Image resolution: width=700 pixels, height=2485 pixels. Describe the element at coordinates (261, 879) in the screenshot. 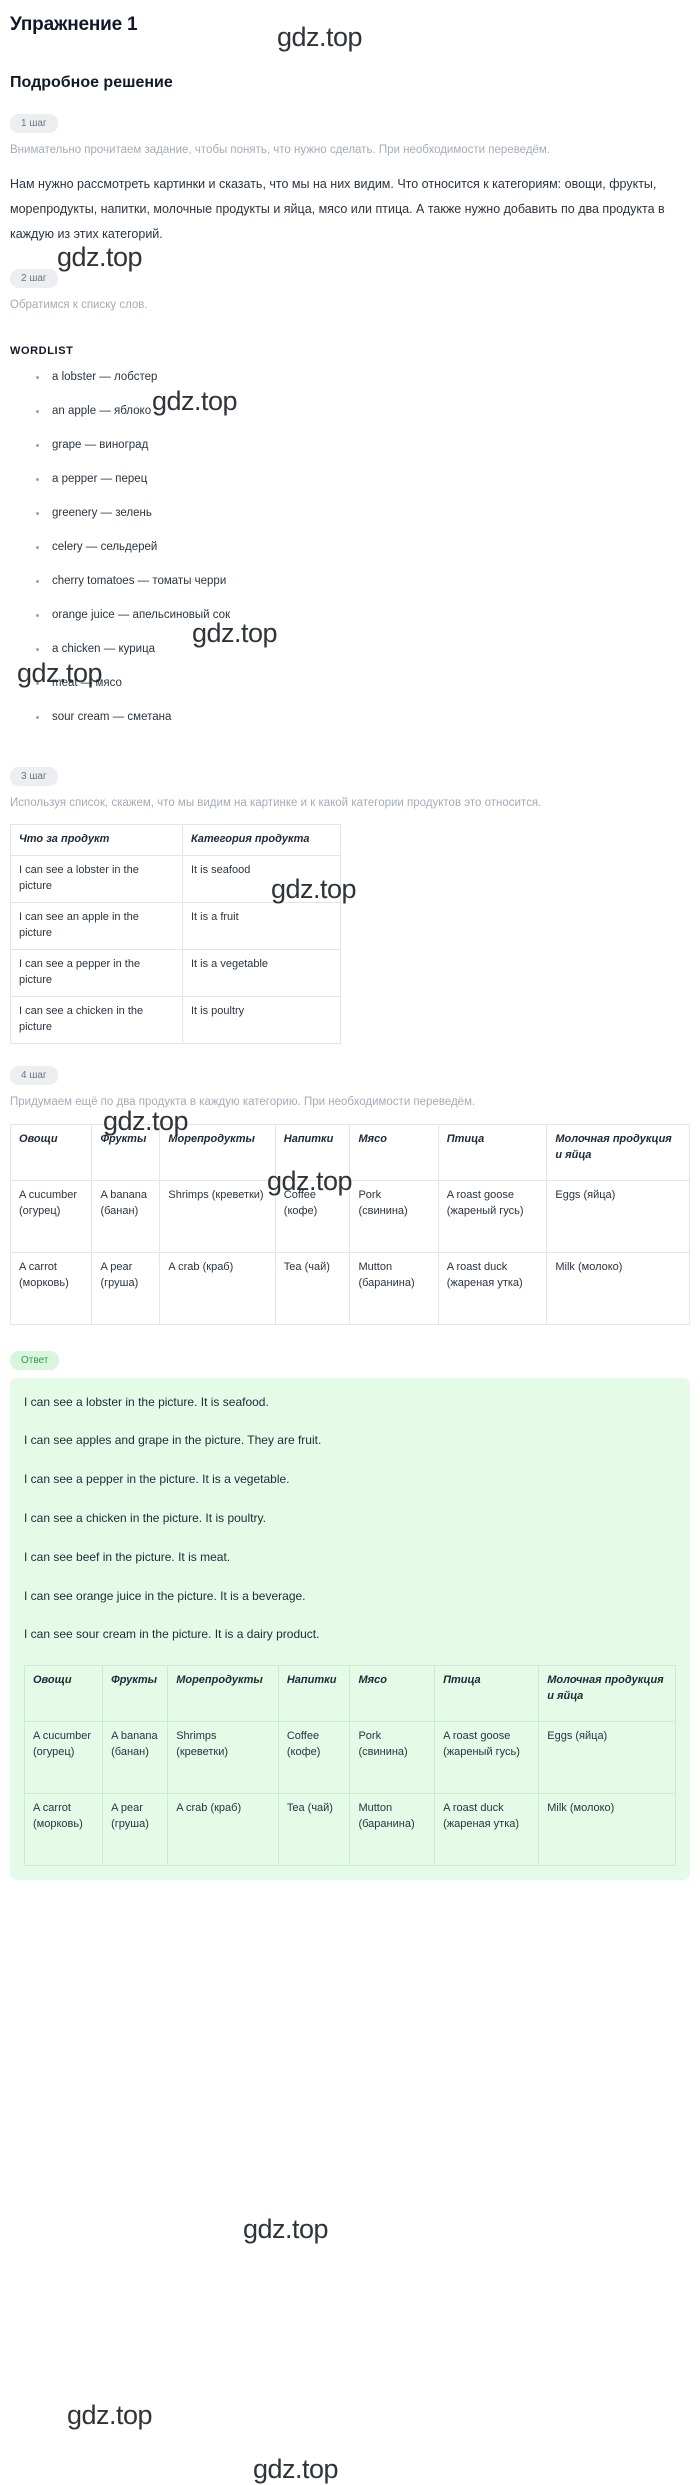

I see `table-cell: It is seafood` at that location.